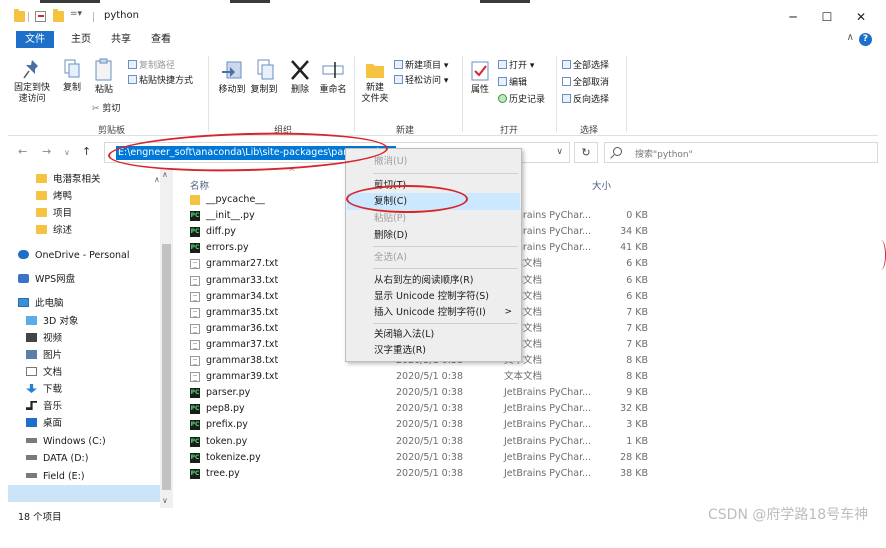  What do you see at coordinates (827, 17) in the screenshot?
I see `maximize-button: ☐` at bounding box center [827, 17].